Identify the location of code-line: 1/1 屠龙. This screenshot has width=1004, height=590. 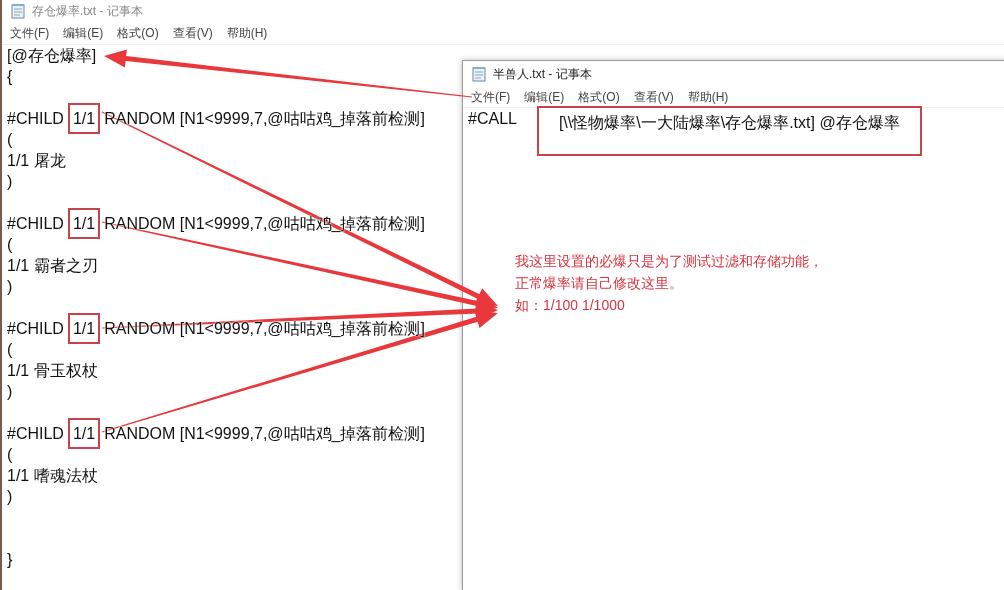
(36, 161).